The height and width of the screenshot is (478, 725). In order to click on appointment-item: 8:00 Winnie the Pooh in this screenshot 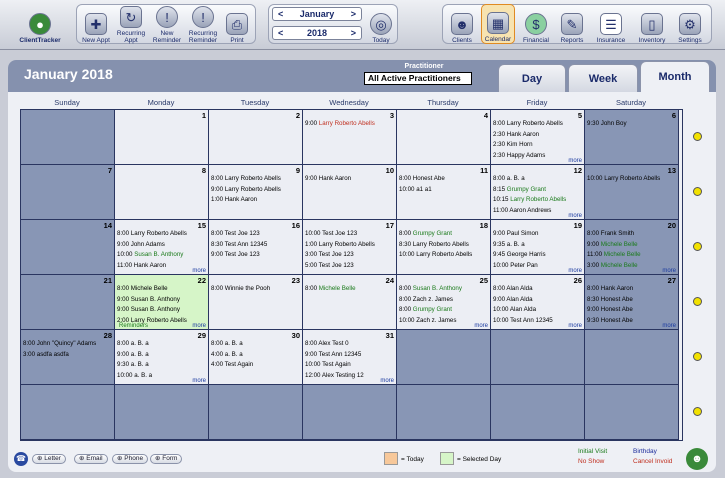, I will do `click(255, 289)`.